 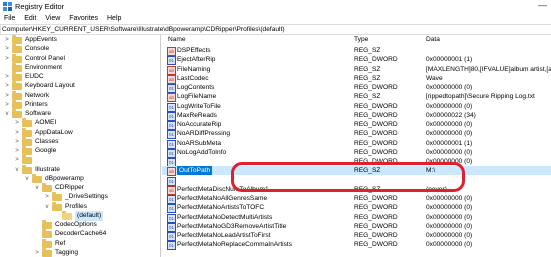 What do you see at coordinates (67, 252) in the screenshot?
I see `tree-item-label: Tagging` at bounding box center [67, 252].